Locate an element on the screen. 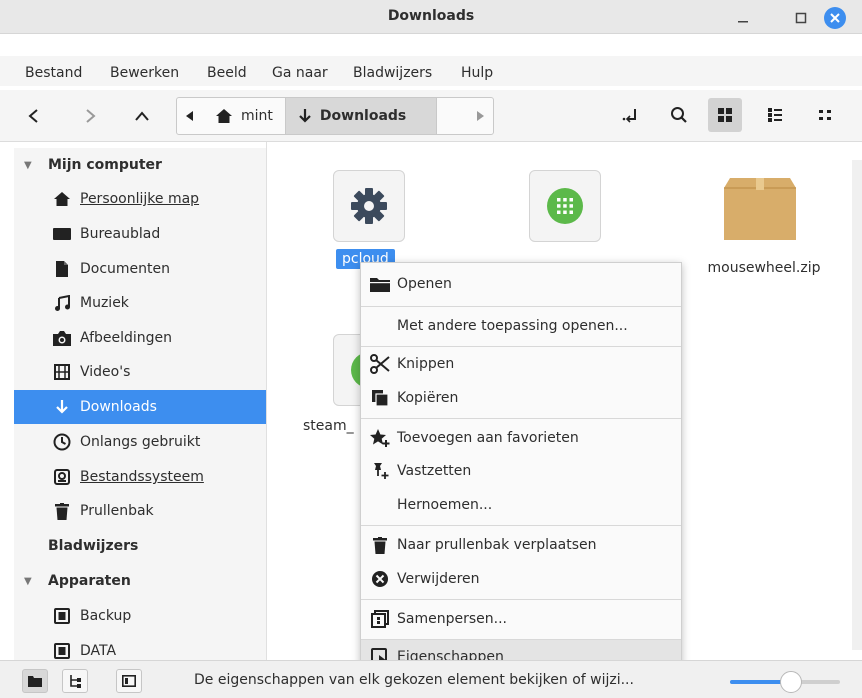 Image resolution: width=862 pixels, height=698 pixels. triangle-left-icon is located at coordinates (189, 116).